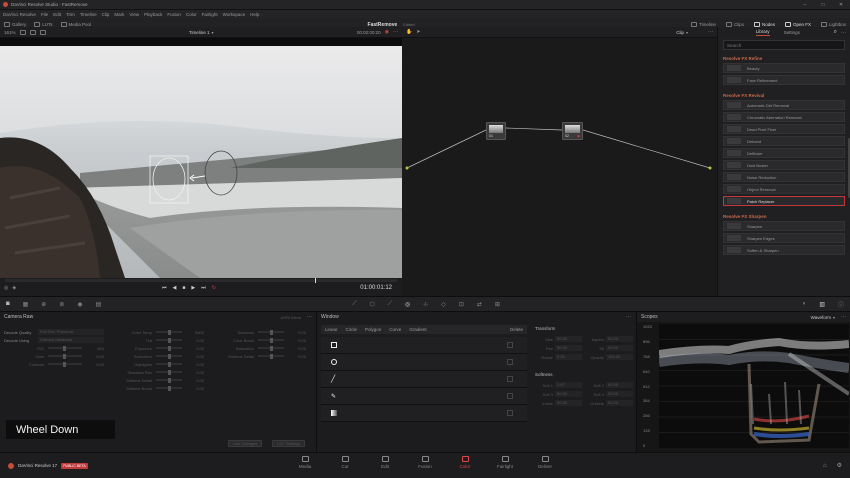 Image resolution: width=850 pixels, height=478 pixels. Describe the element at coordinates (70, 14) in the screenshot. I see `menu-trim: Trim` at that location.